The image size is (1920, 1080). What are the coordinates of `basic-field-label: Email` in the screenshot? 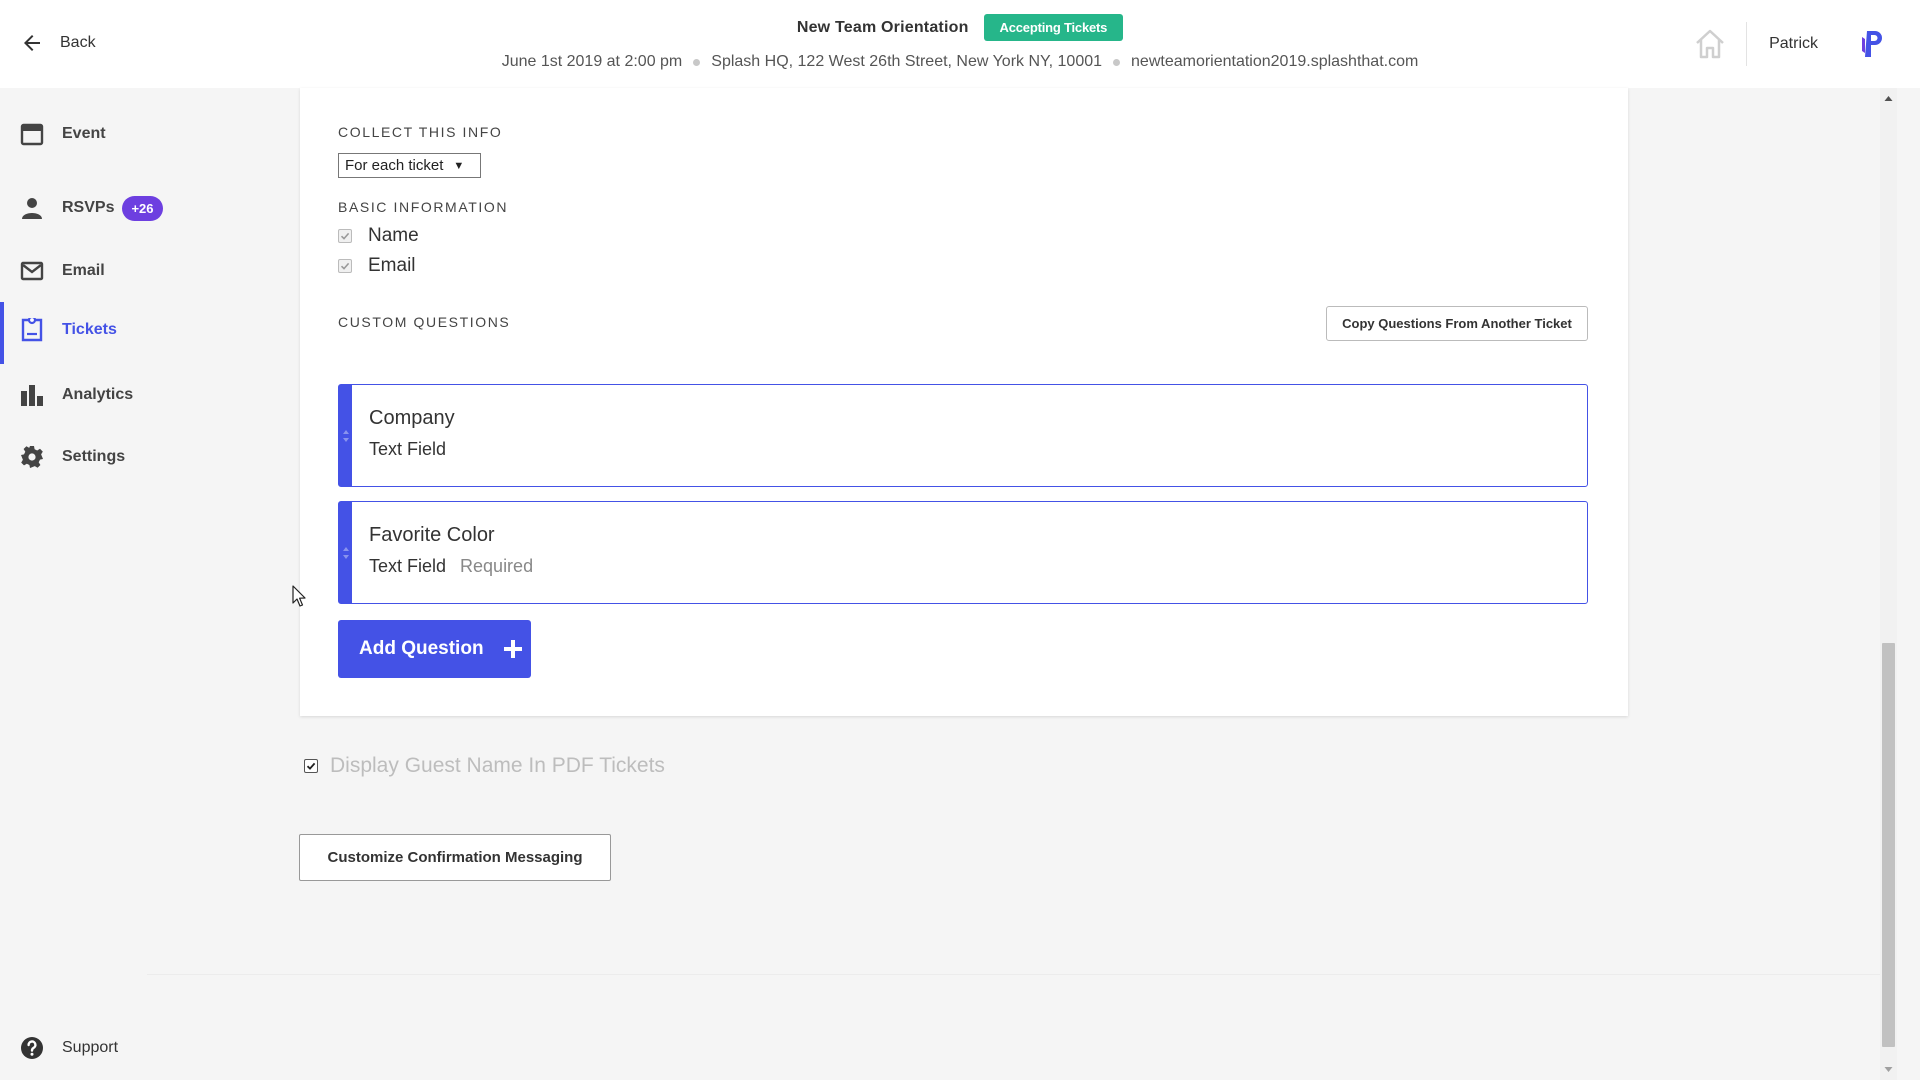 It's located at (392, 265).